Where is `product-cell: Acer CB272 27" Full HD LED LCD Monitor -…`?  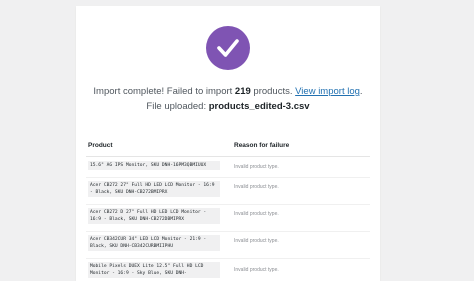
product-cell: Acer CB272 27" Full HD LED LCD Monitor -… is located at coordinates (154, 189).